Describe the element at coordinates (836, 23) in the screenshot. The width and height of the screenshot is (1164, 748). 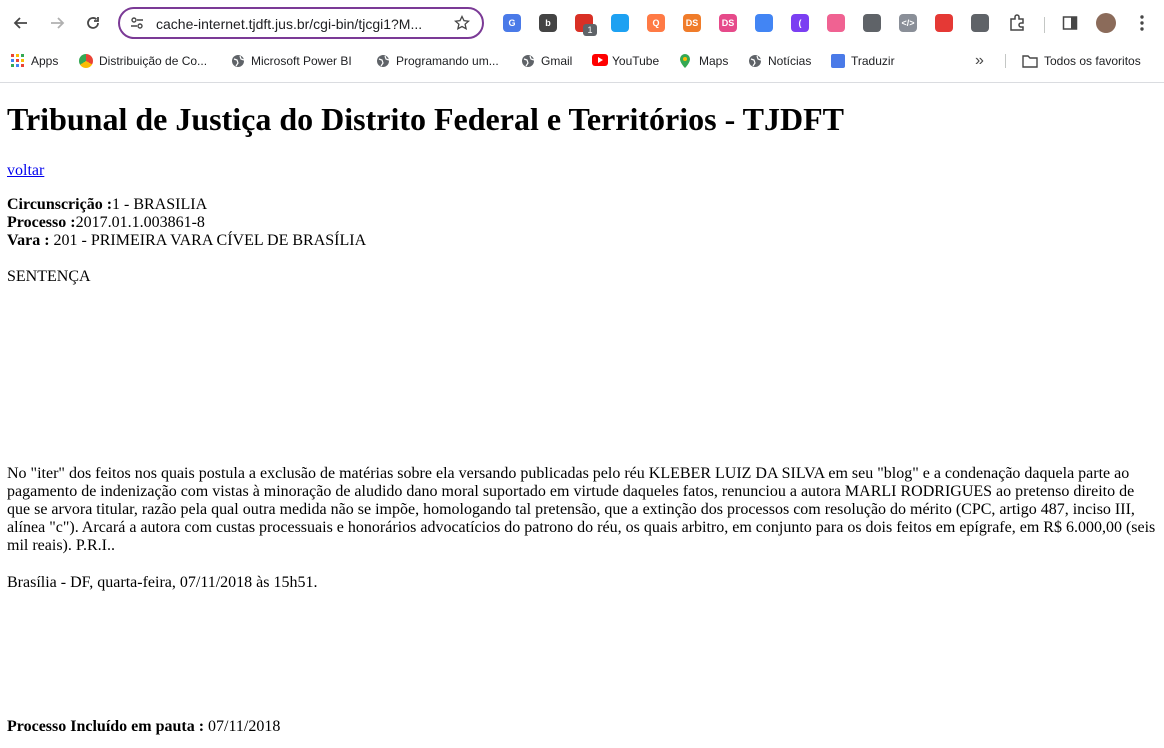
I see `arrow-icon` at that location.